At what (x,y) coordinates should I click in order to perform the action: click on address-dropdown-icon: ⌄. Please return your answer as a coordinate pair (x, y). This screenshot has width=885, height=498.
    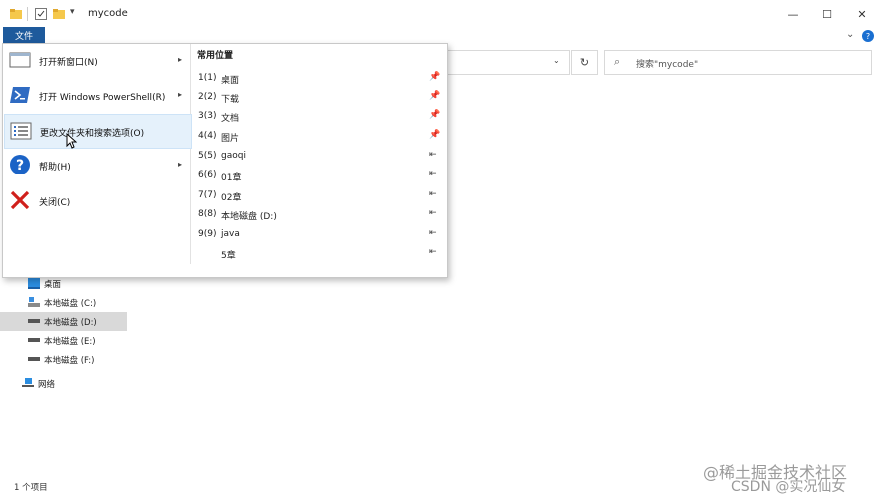
    Looking at the image, I should click on (558, 61).